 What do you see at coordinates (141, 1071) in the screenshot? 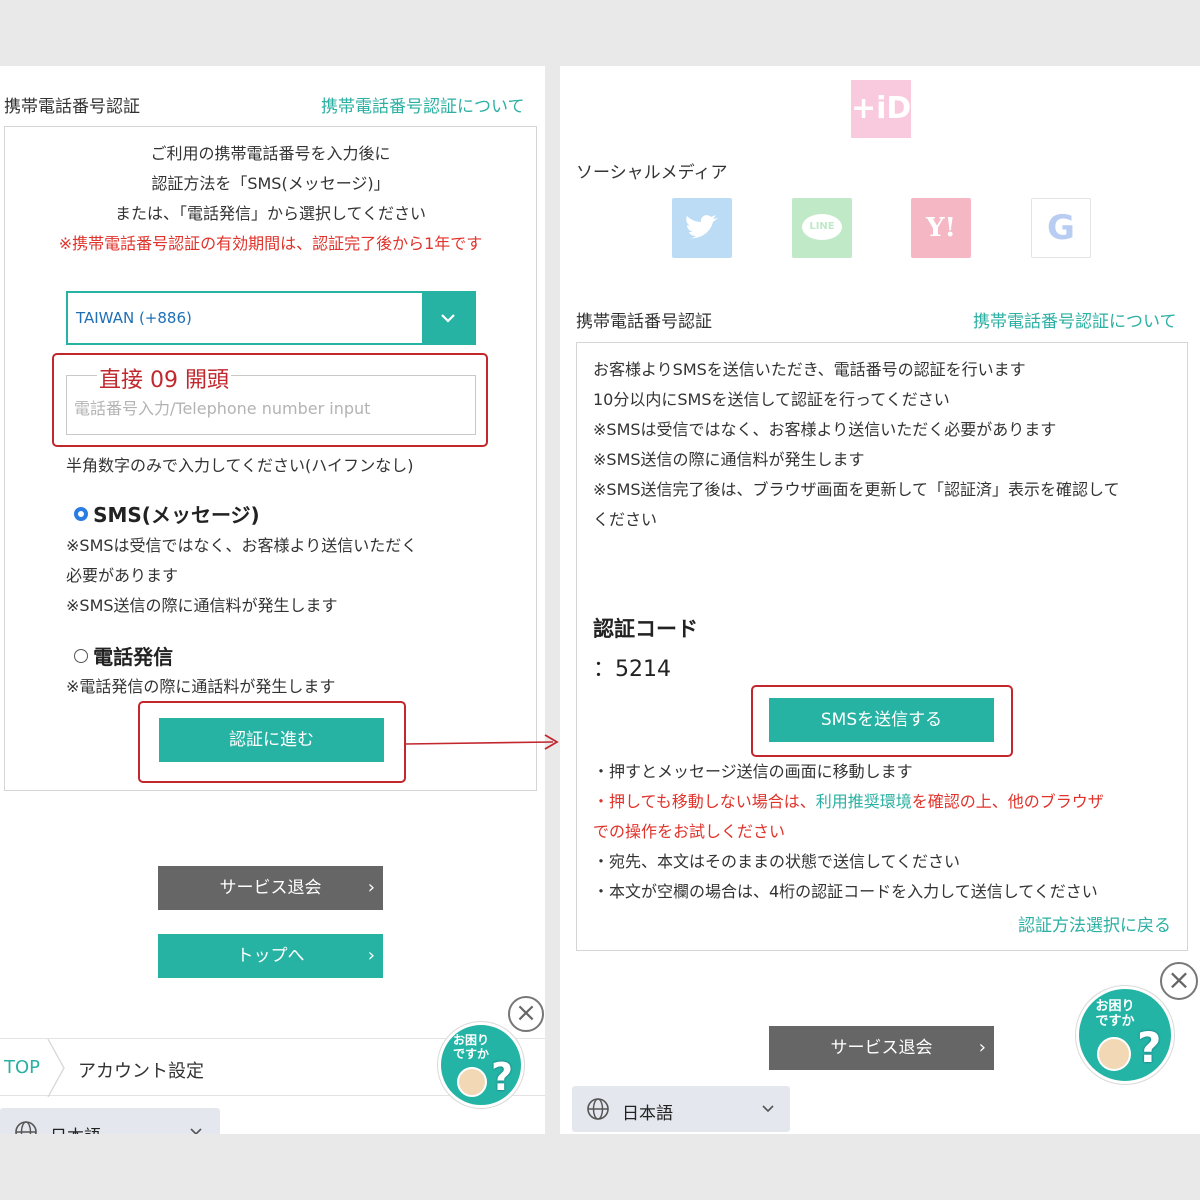
I see `breadcrumb-current: アカウント設定` at bounding box center [141, 1071].